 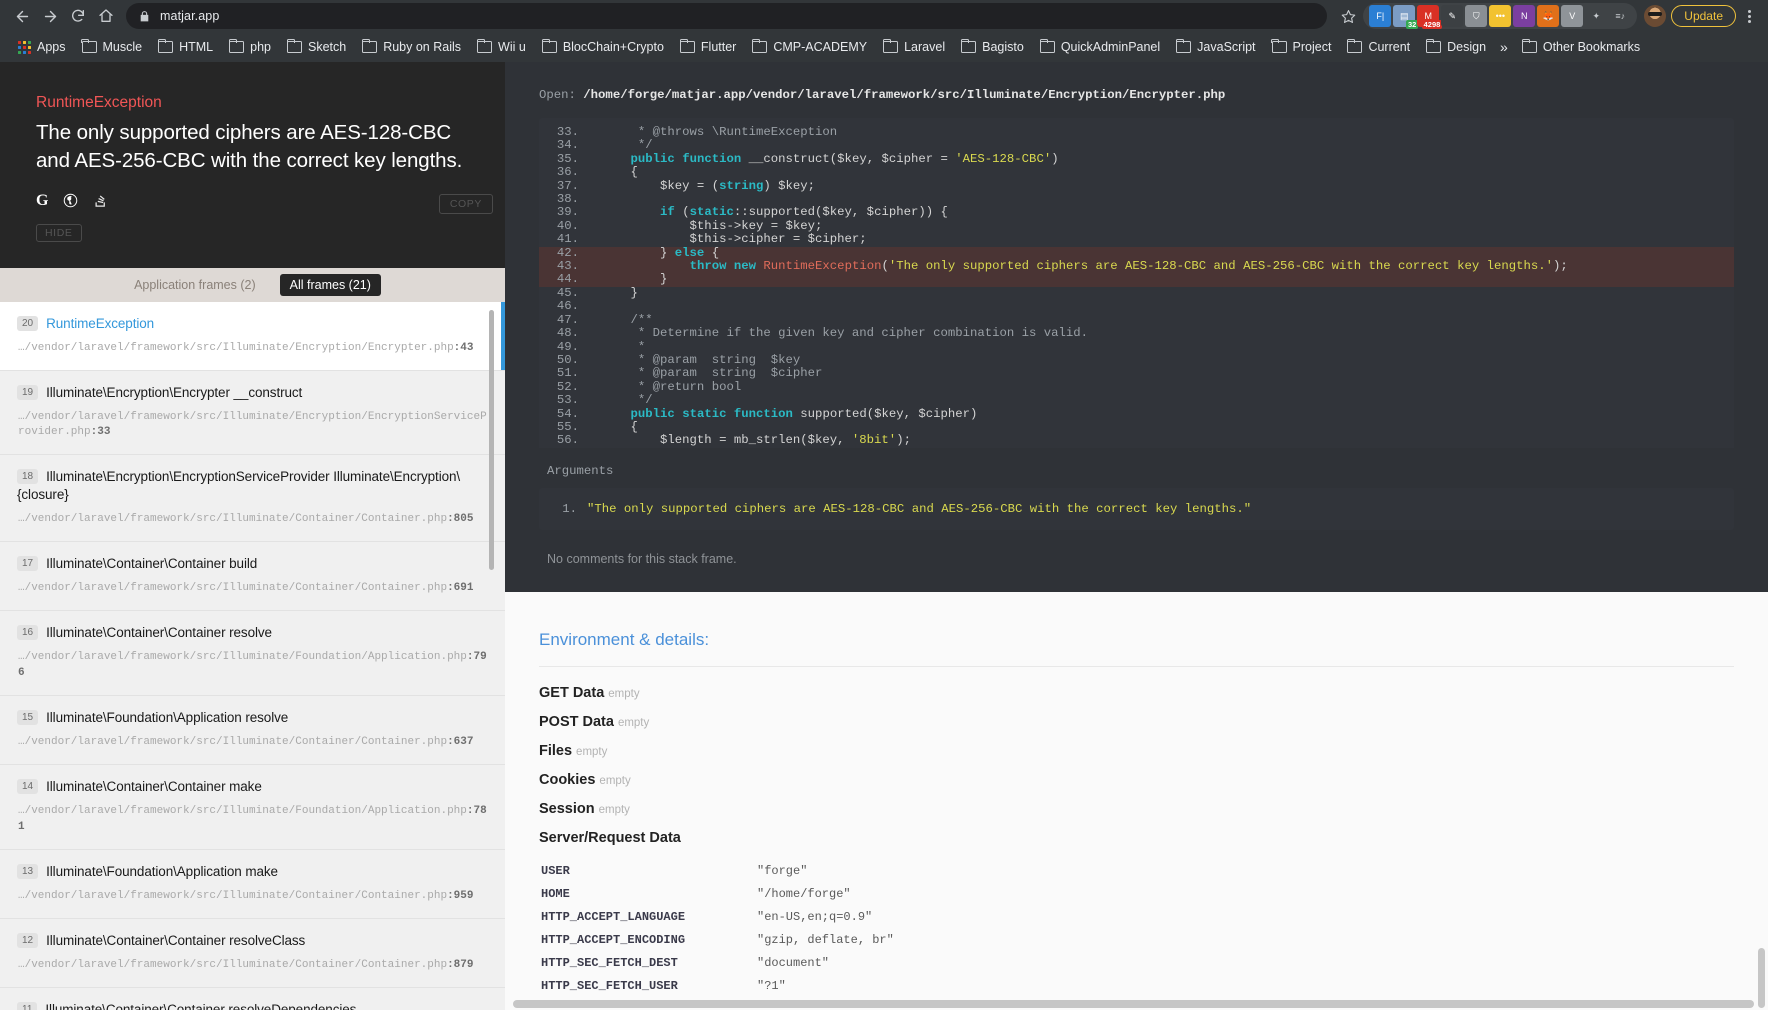 What do you see at coordinates (1749, 16) in the screenshot?
I see `chrome-menu-icon` at bounding box center [1749, 16].